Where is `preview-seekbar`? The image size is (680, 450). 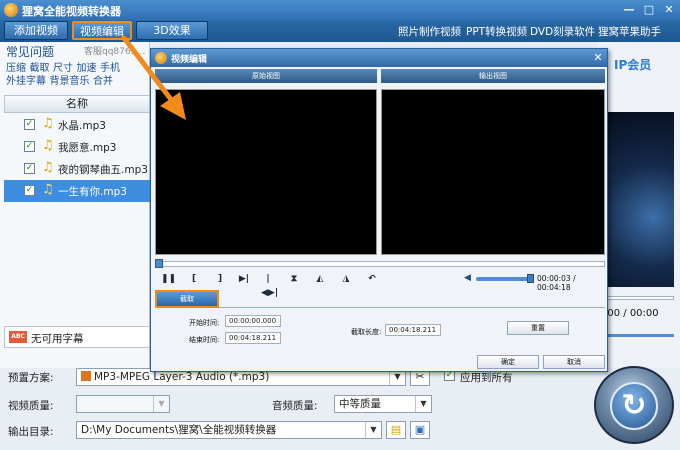 preview-seekbar is located at coordinates (639, 298).